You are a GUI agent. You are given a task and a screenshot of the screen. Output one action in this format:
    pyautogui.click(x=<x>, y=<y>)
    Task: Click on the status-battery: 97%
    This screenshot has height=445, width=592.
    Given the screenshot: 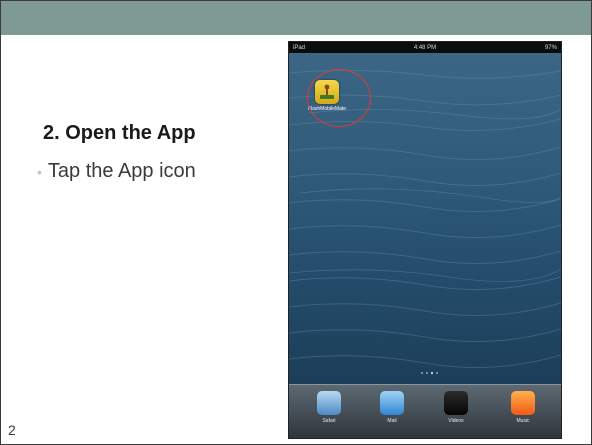 What is the action you would take?
    pyautogui.click(x=550, y=47)
    